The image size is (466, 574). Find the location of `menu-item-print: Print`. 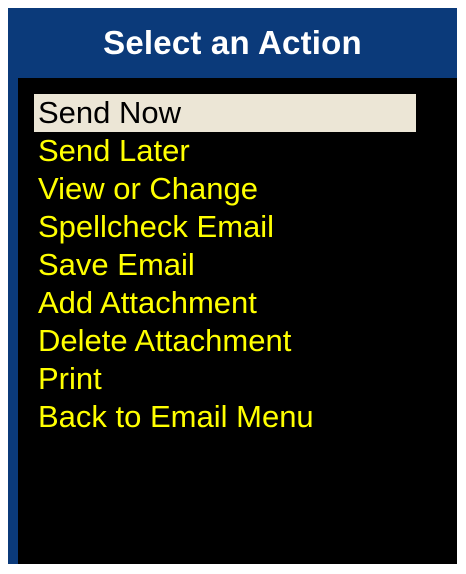

menu-item-print: Print is located at coordinates (225, 379).